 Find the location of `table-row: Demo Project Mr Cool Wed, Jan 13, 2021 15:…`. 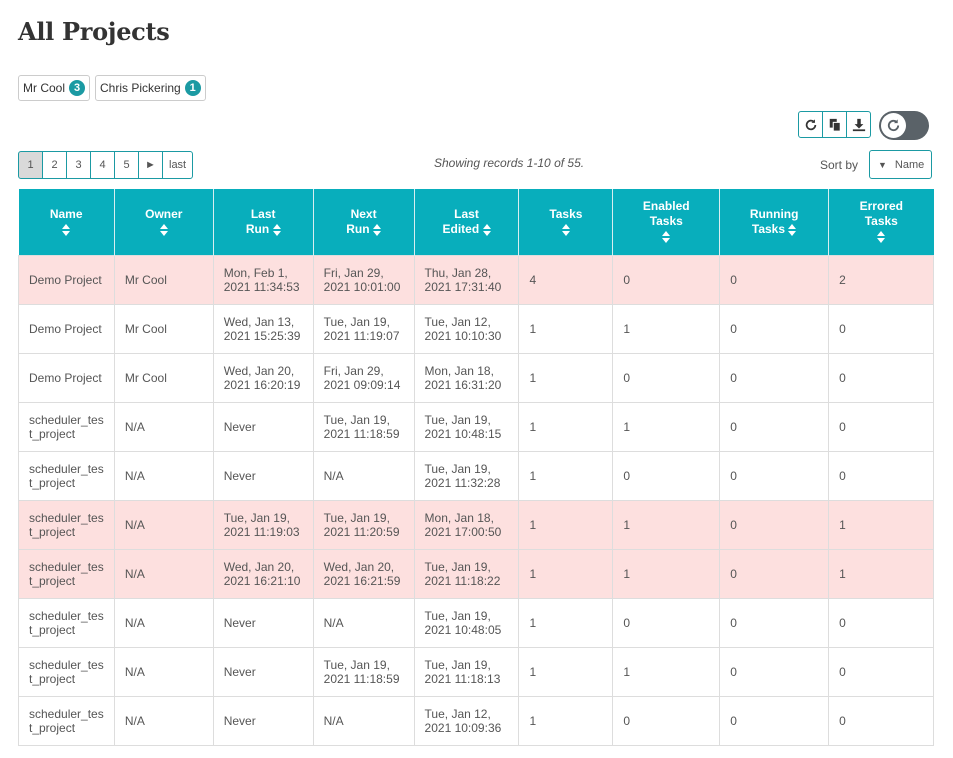

table-row: Demo Project Mr Cool Wed, Jan 13, 2021 15:… is located at coordinates (476, 328).